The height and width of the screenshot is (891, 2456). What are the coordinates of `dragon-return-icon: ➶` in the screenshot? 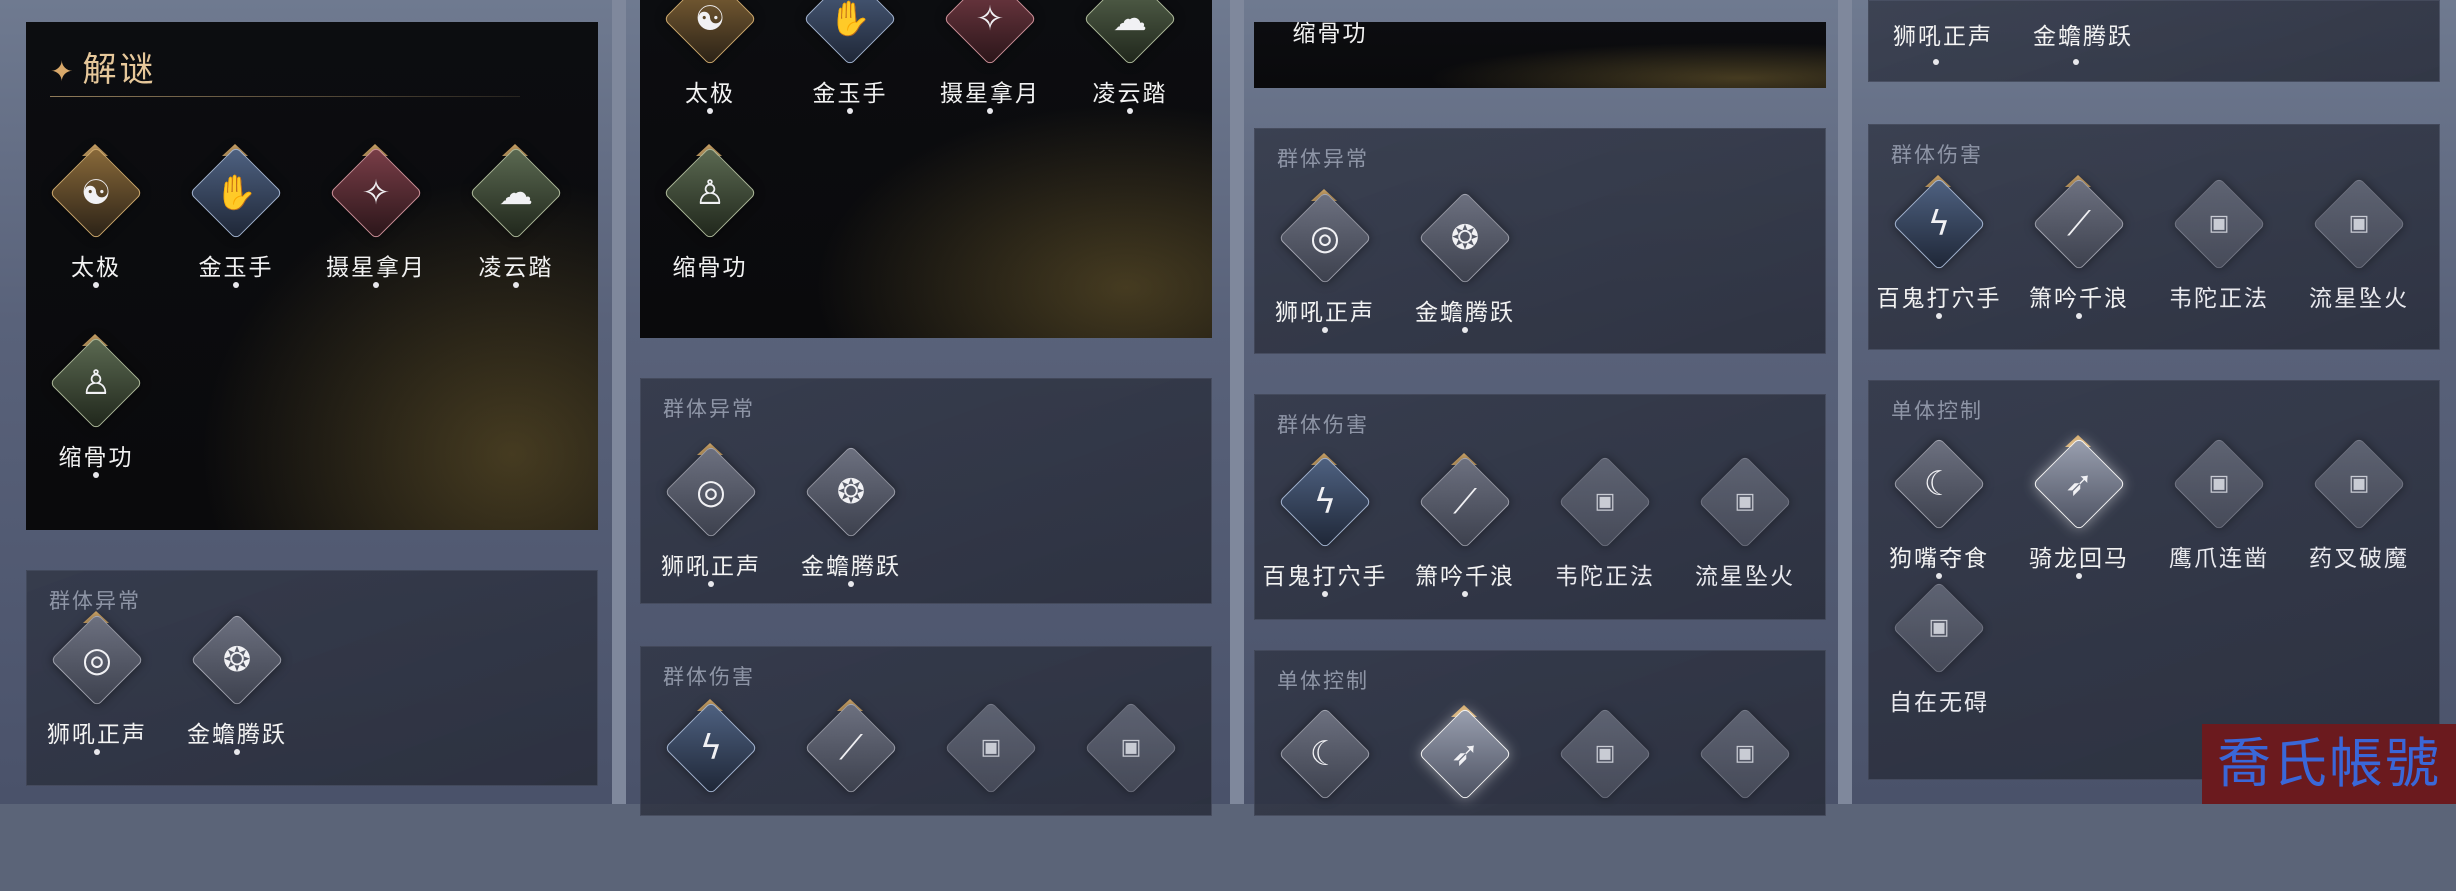 It's located at (2079, 484).